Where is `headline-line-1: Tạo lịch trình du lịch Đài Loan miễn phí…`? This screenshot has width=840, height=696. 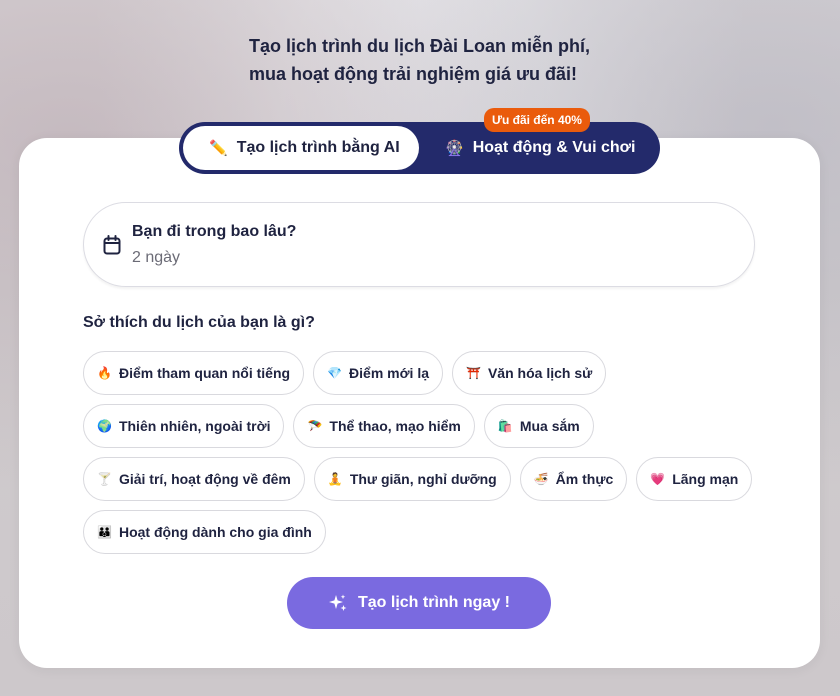 headline-line-1: Tạo lịch trình du lịch Đài Loan miễn phí… is located at coordinates (420, 46).